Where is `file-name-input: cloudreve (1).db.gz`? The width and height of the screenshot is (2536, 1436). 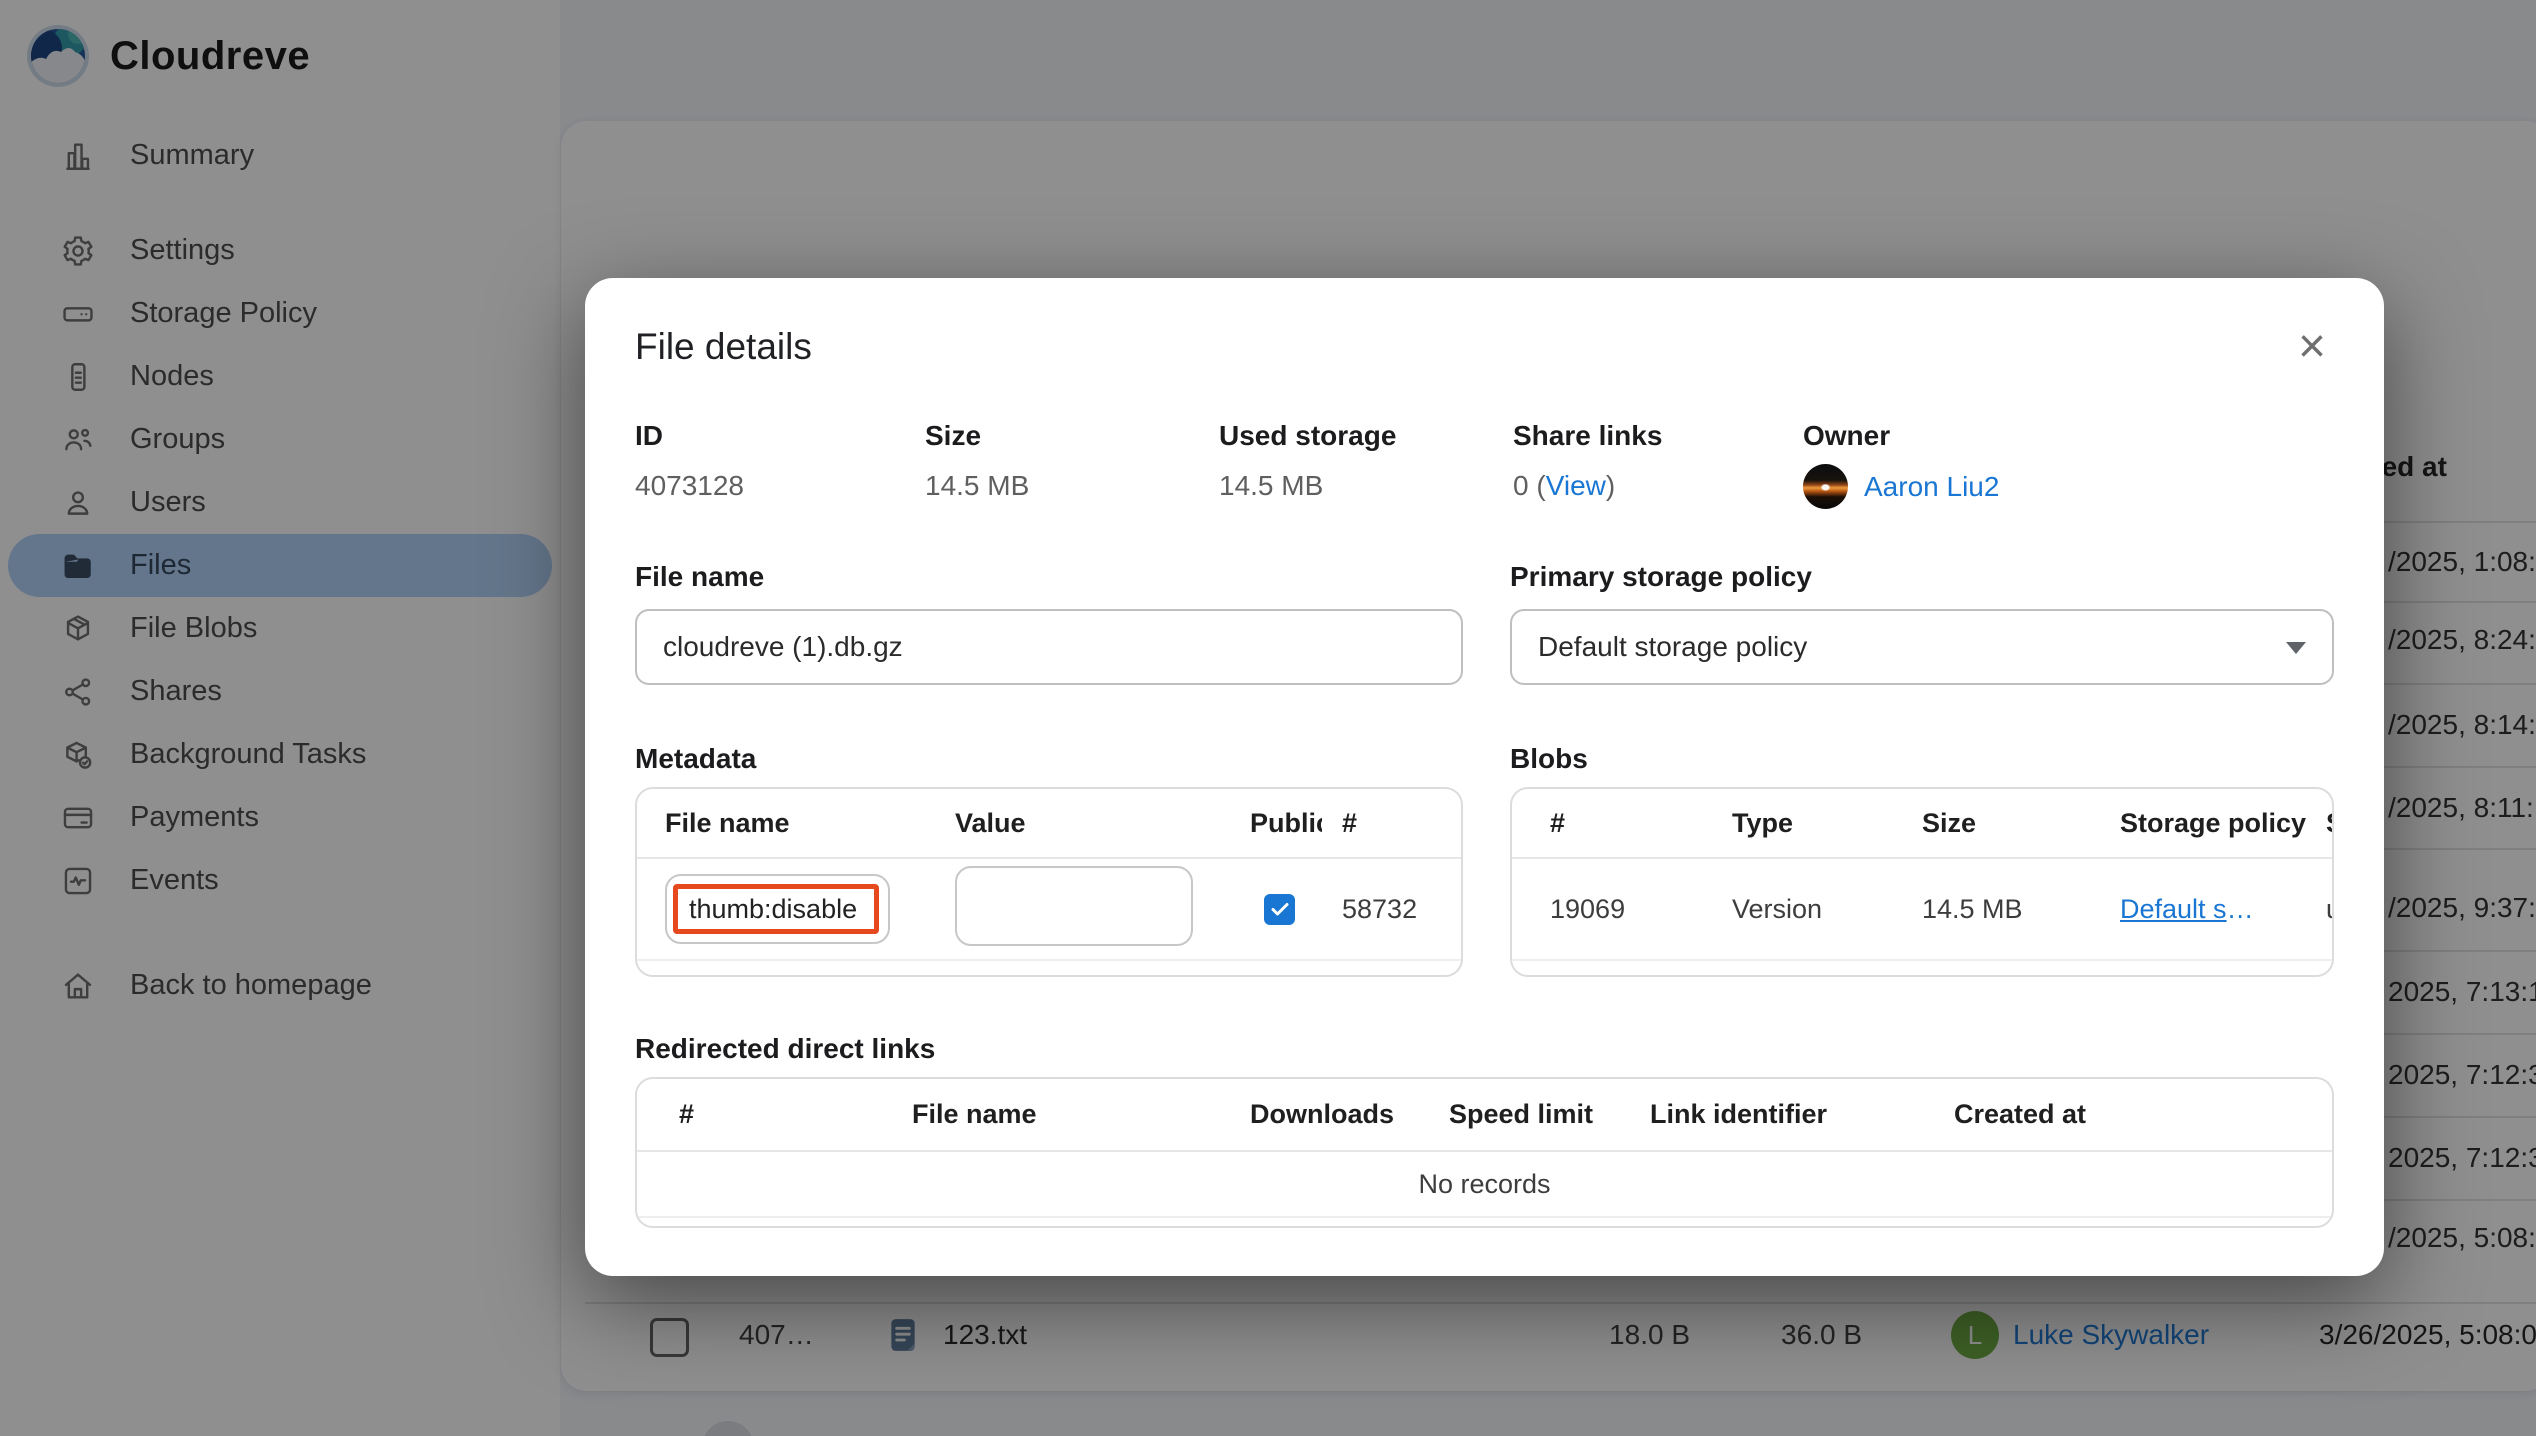 file-name-input: cloudreve (1).db.gz is located at coordinates (1049, 647).